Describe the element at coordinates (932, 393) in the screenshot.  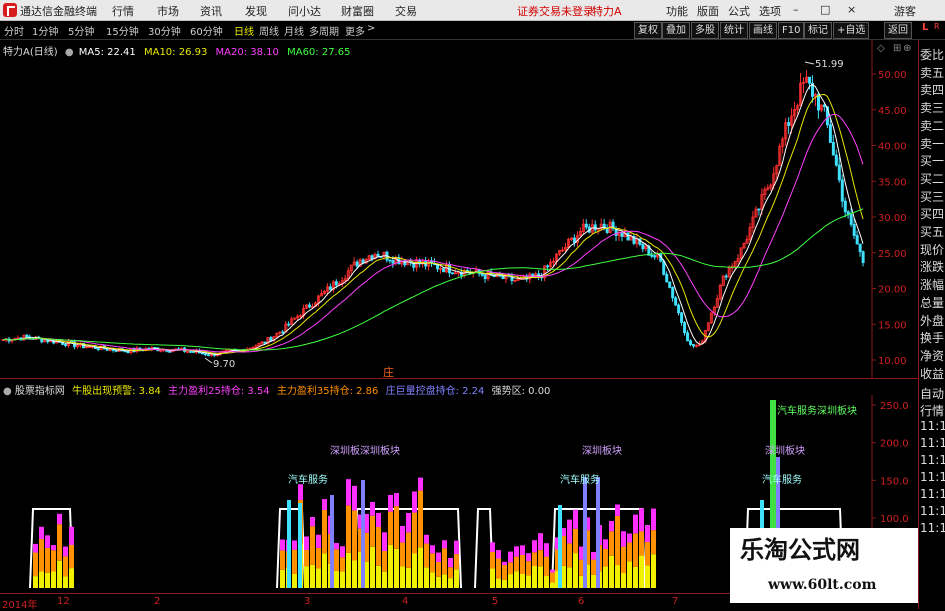
I see `panel-lower-item-0: 自动` at that location.